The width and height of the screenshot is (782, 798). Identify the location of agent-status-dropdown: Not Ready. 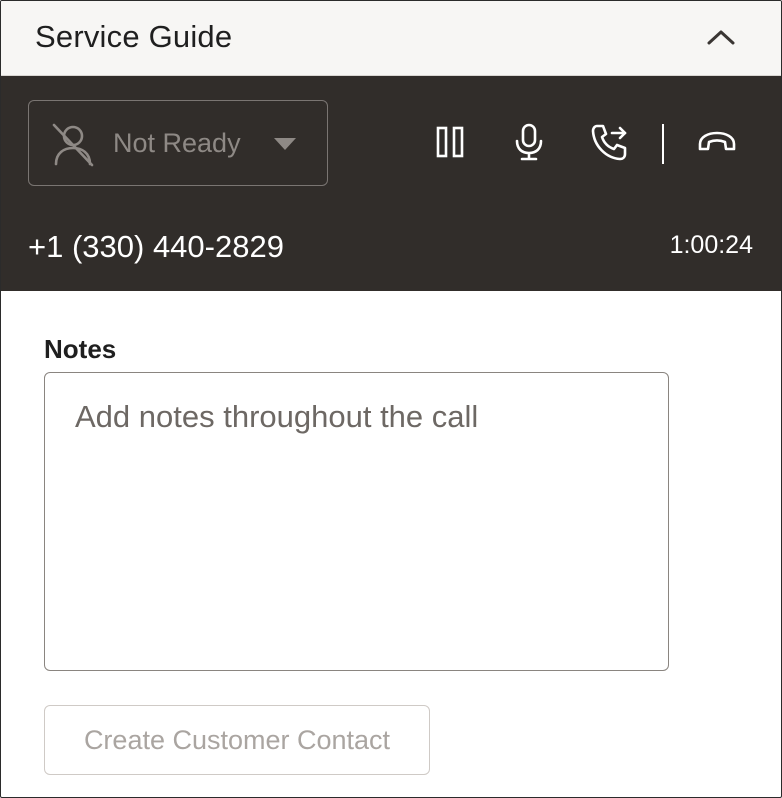
(178, 143).